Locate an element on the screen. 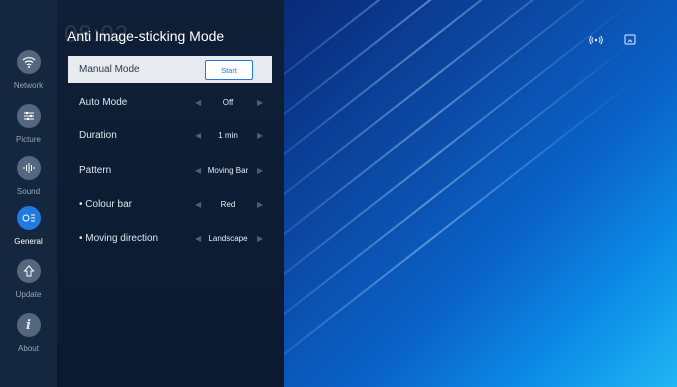  info-icon: i is located at coordinates (28, 325).